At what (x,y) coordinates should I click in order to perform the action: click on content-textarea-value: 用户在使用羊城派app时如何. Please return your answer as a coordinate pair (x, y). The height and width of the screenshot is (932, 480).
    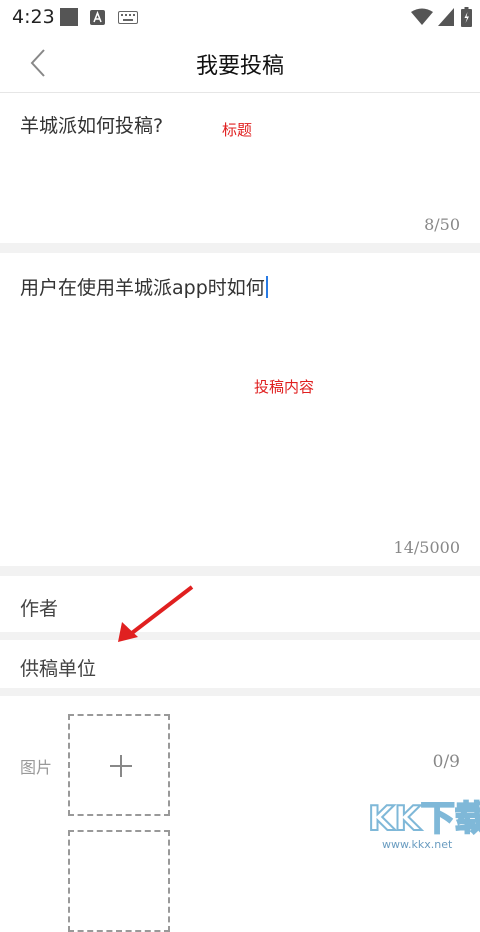
    Looking at the image, I should click on (144, 286).